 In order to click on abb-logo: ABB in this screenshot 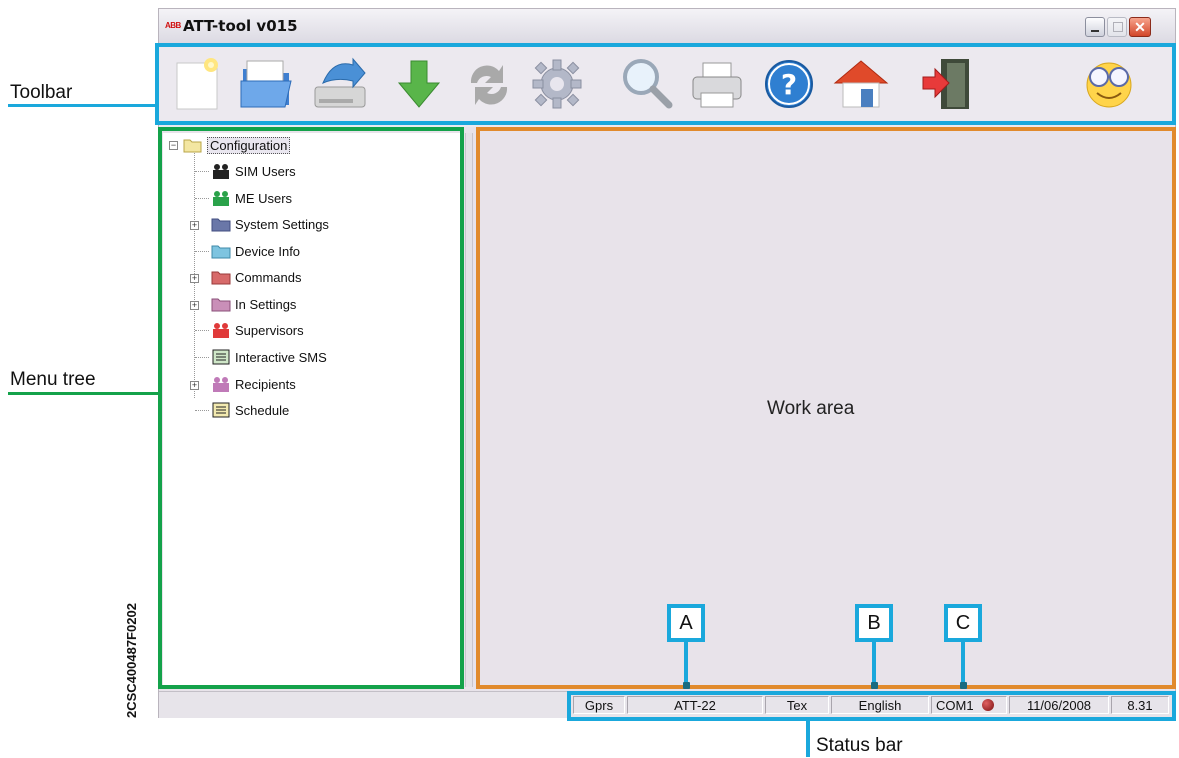, I will do `click(173, 25)`.